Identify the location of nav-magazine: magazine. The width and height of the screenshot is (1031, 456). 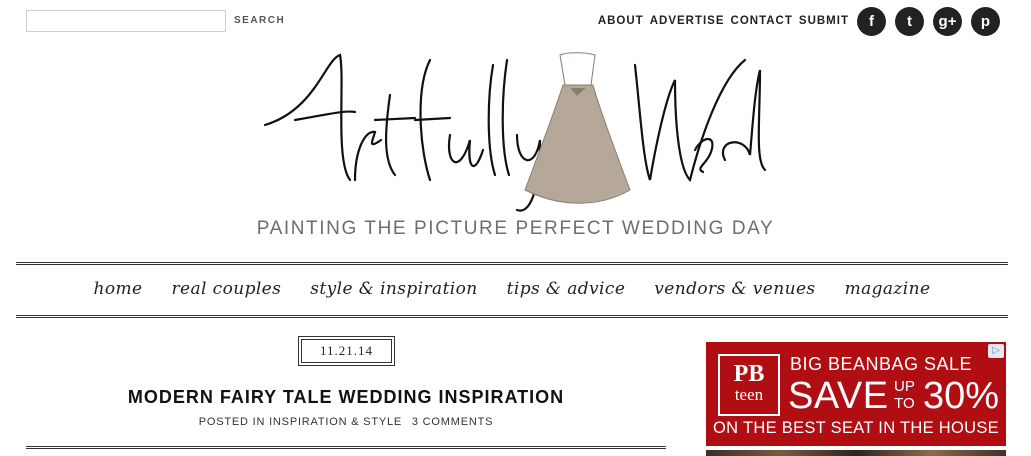
(888, 289).